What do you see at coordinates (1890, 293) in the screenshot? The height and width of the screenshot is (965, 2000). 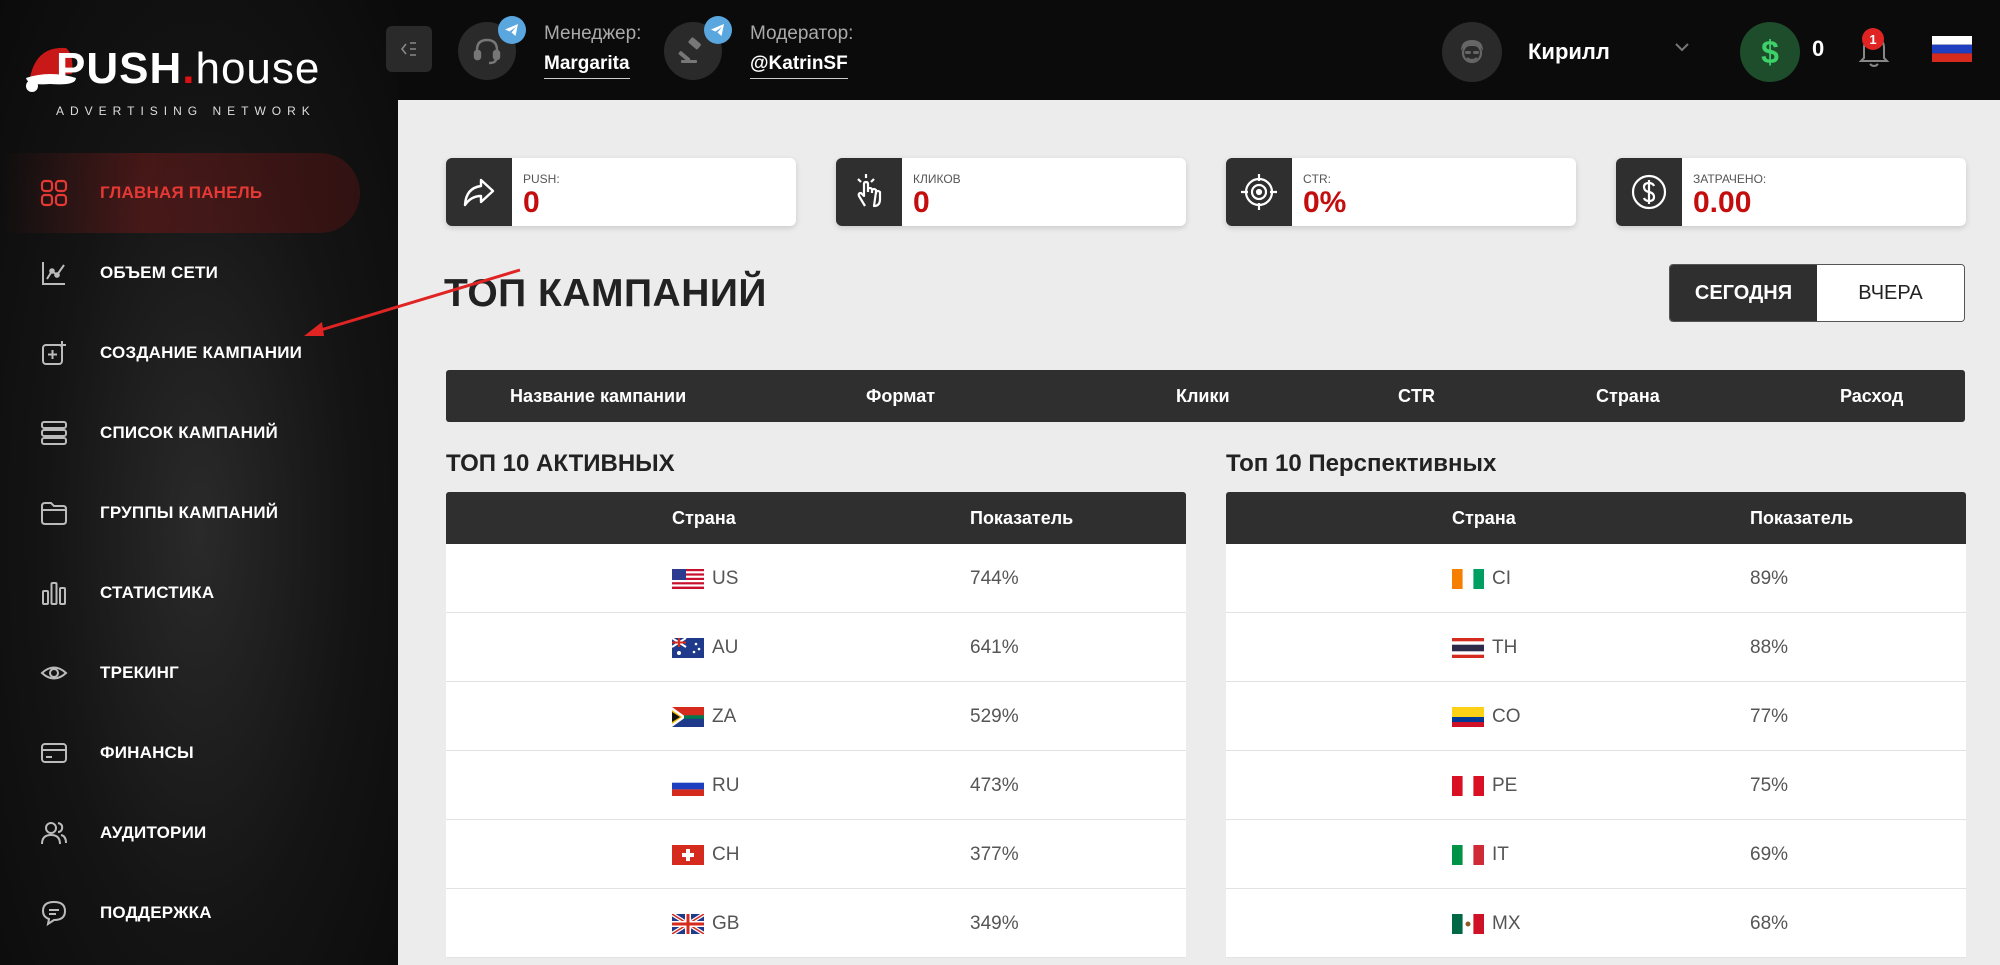 I see `tab-yesterday: ВЧЕРА` at bounding box center [1890, 293].